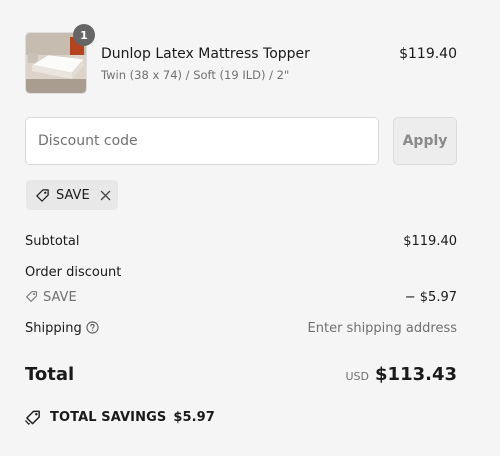 This screenshot has height=456, width=500. What do you see at coordinates (241, 297) in the screenshot?
I see `discount-detail-row: SAVE − $5.97` at bounding box center [241, 297].